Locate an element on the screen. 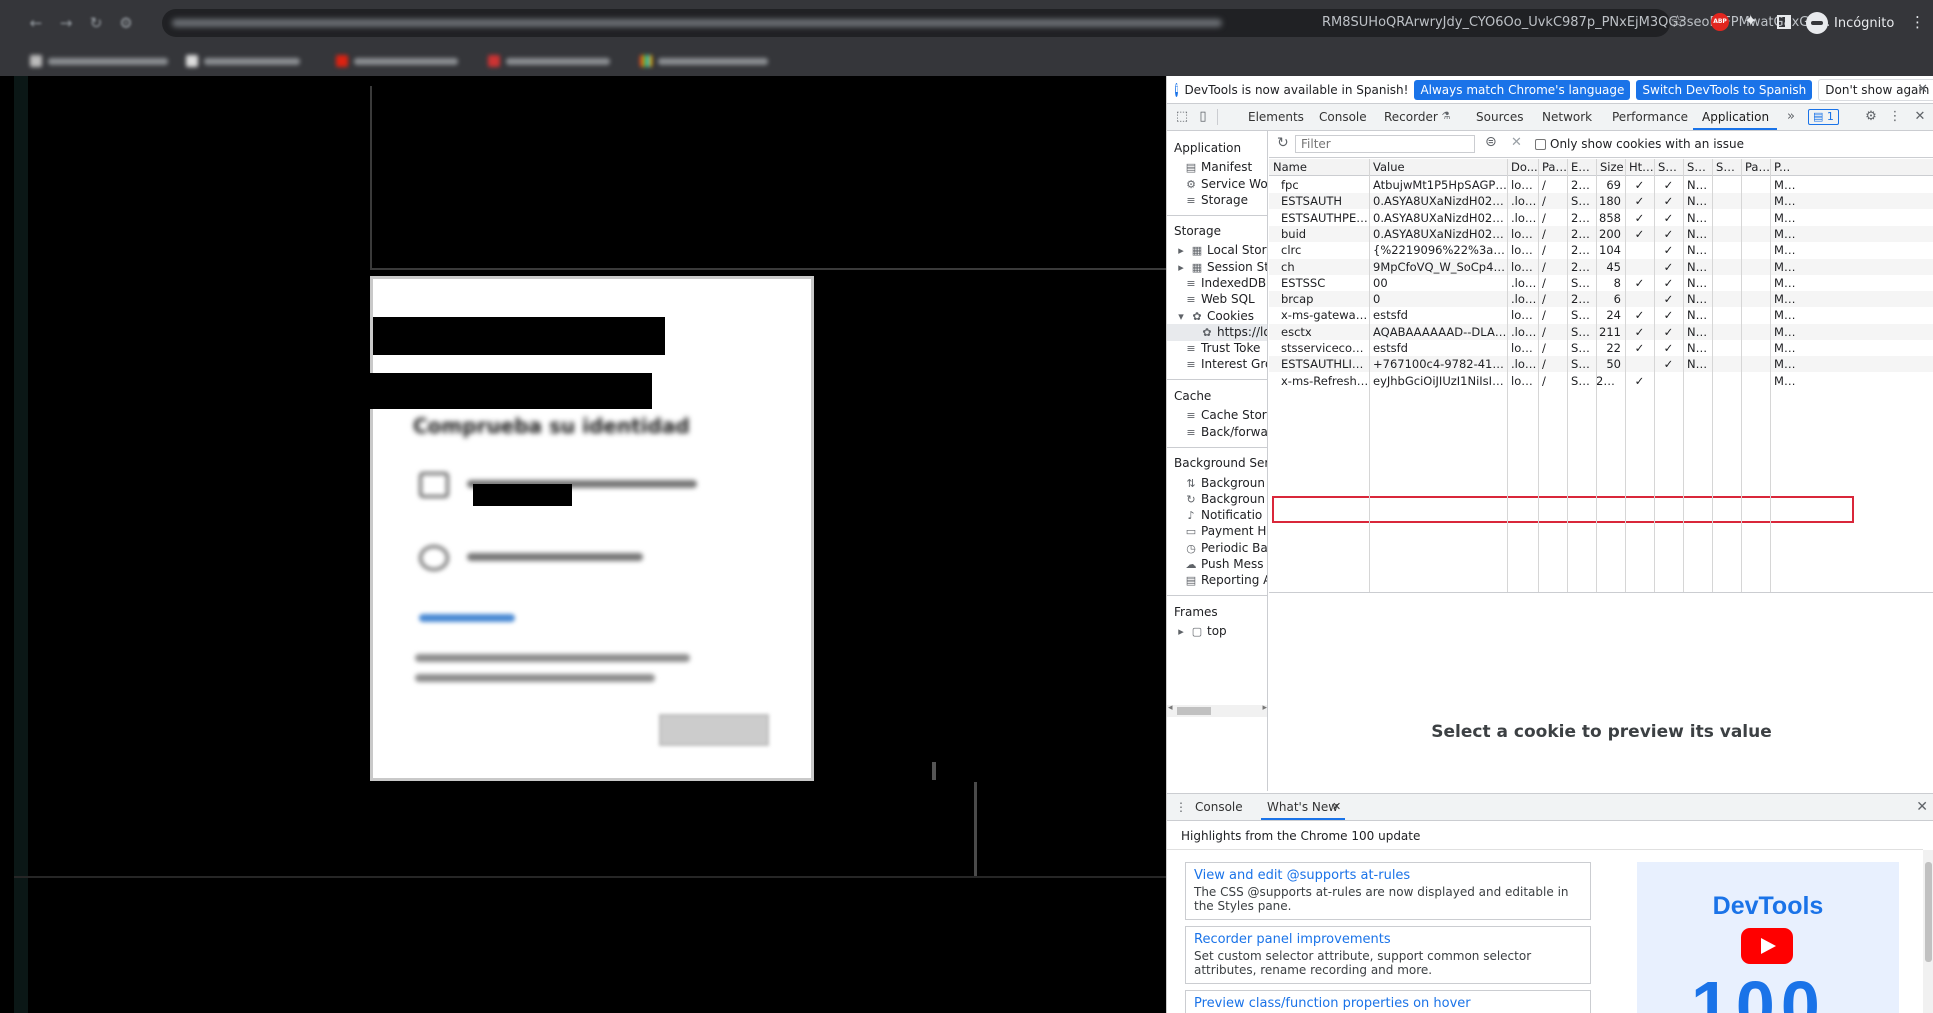 The image size is (1933, 1013). scroll-right-icon: ▸ is located at coordinates (1264, 708).